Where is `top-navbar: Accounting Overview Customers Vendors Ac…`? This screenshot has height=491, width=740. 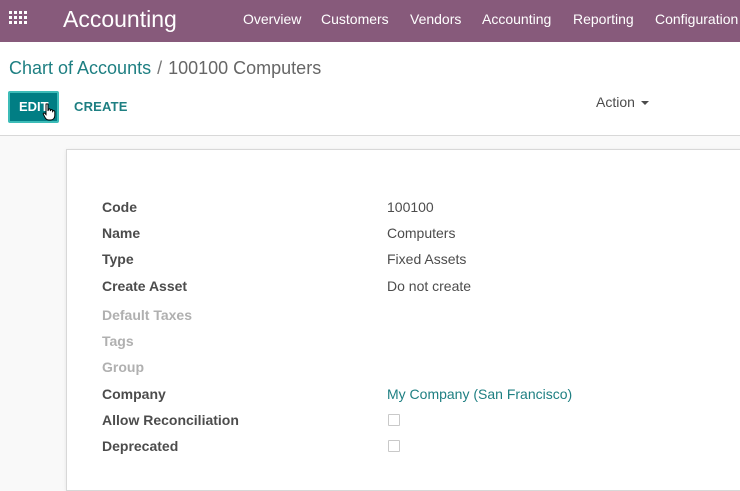 top-navbar: Accounting Overview Customers Vendors Ac… is located at coordinates (370, 21).